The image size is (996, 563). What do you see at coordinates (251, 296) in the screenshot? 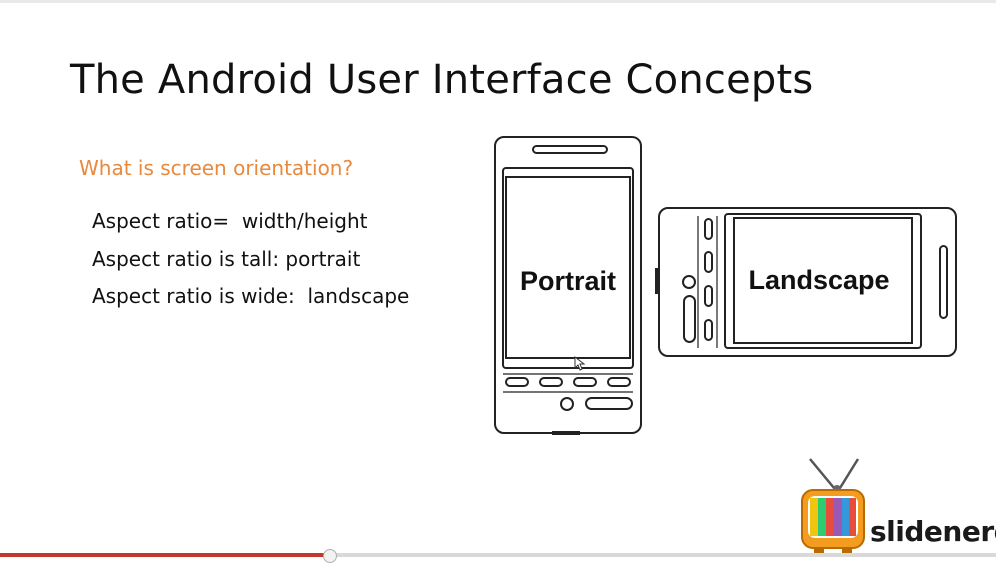
I see `bullet-item: Aspect ratio is wide: landscape` at bounding box center [251, 296].